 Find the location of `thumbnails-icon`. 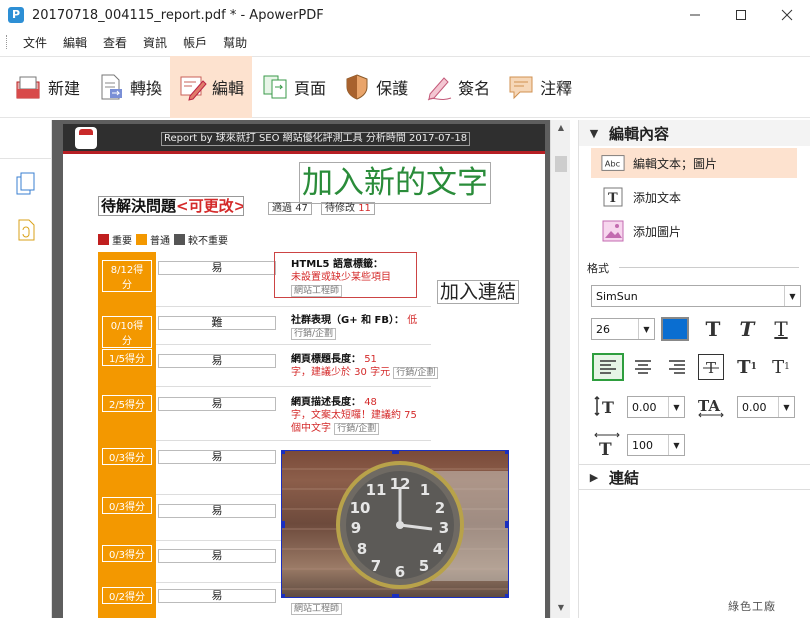

thumbnails-icon is located at coordinates (26, 184).